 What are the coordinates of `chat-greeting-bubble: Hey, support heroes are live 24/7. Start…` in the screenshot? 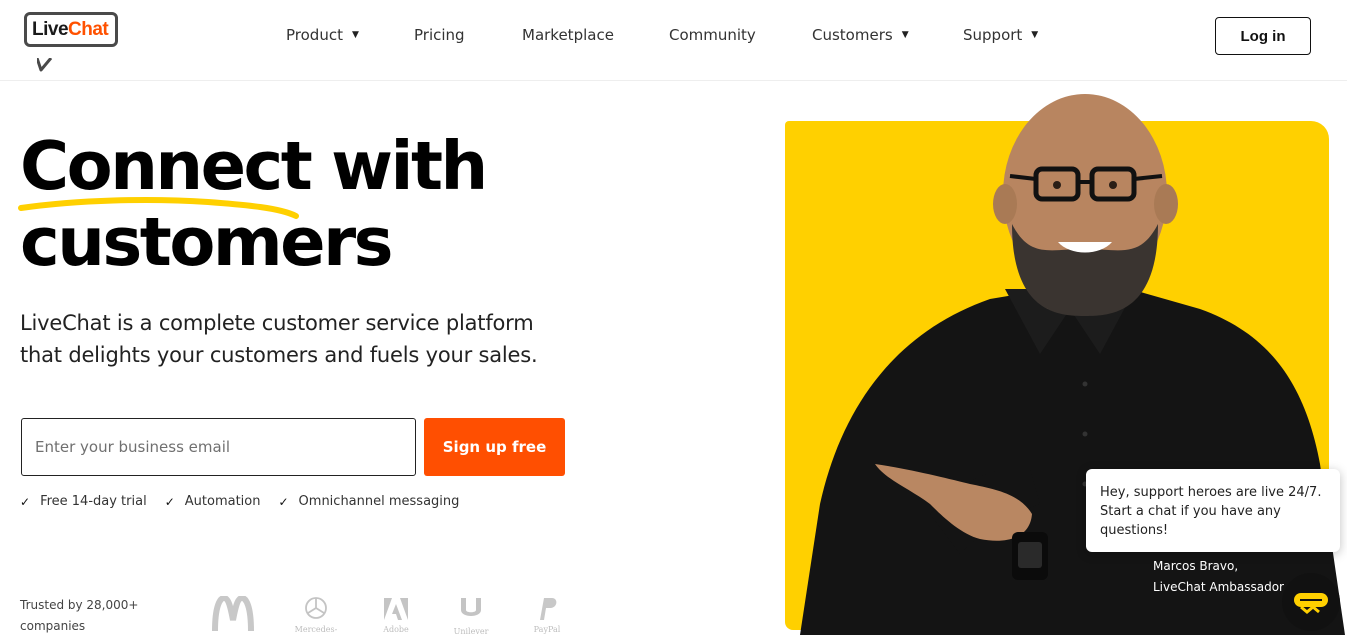 It's located at (1213, 510).